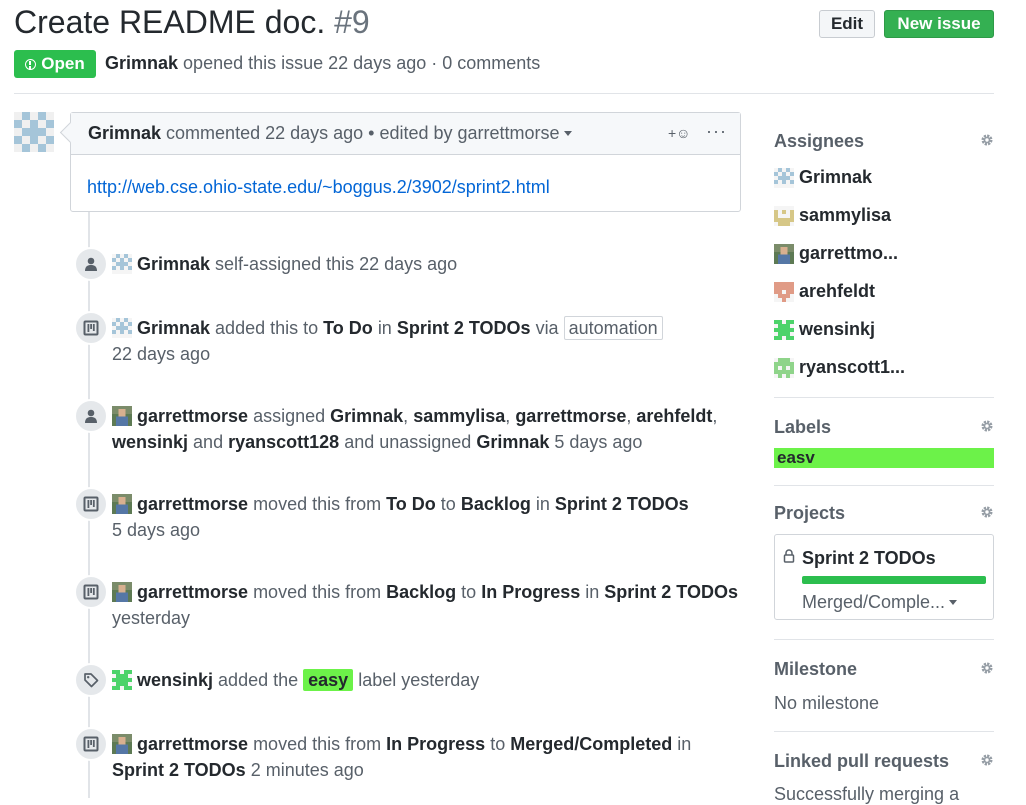 The width and height of the screenshot is (1026, 805). Describe the element at coordinates (884, 427) in the screenshot. I see `sidebar-labels-header: Labels` at that location.